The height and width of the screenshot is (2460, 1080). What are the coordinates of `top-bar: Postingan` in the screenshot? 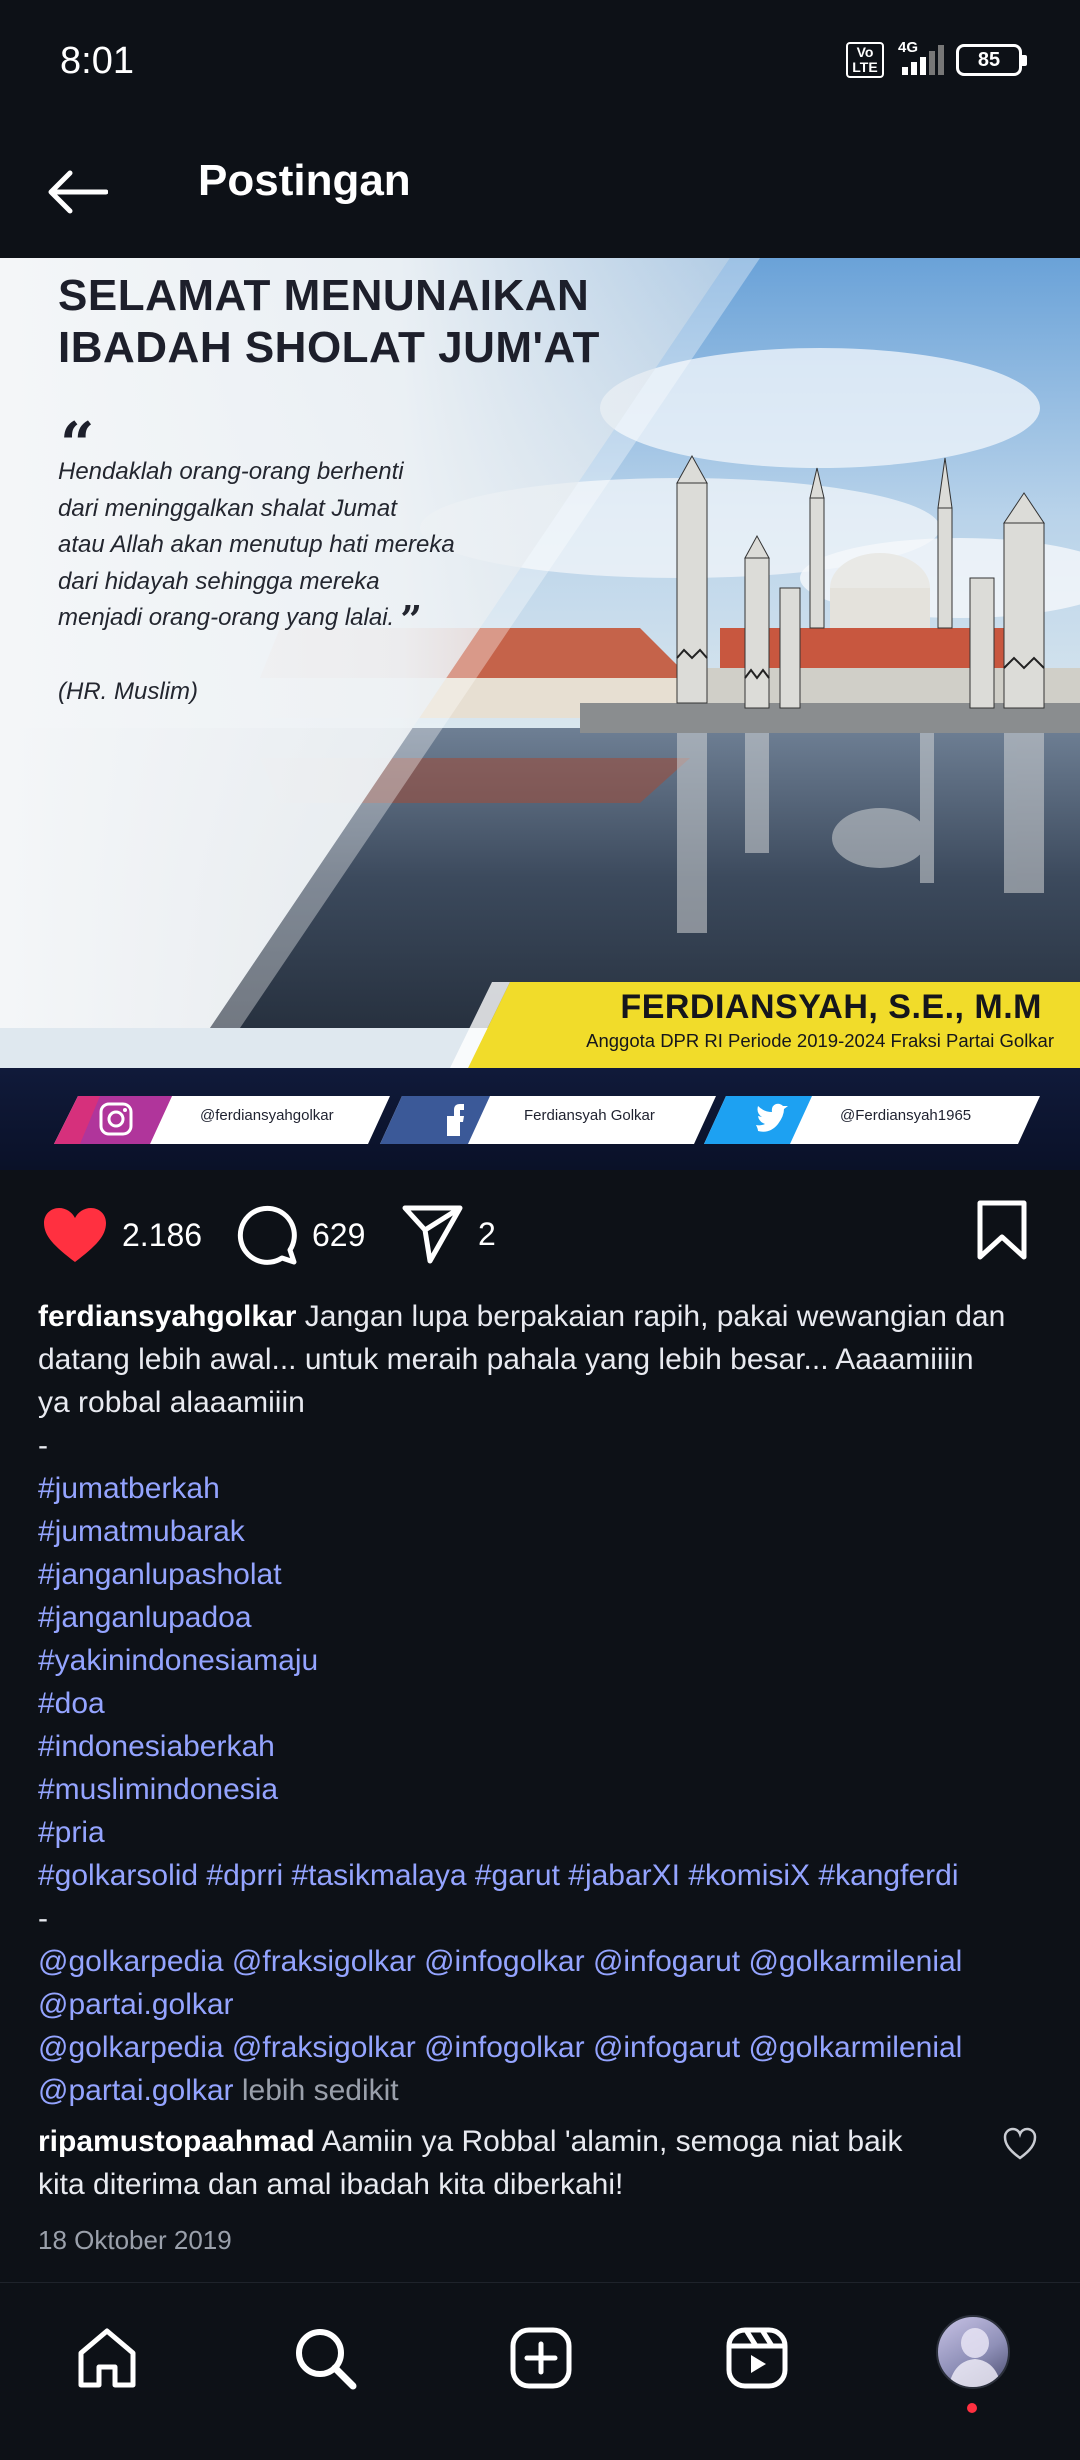 It's located at (540, 194).